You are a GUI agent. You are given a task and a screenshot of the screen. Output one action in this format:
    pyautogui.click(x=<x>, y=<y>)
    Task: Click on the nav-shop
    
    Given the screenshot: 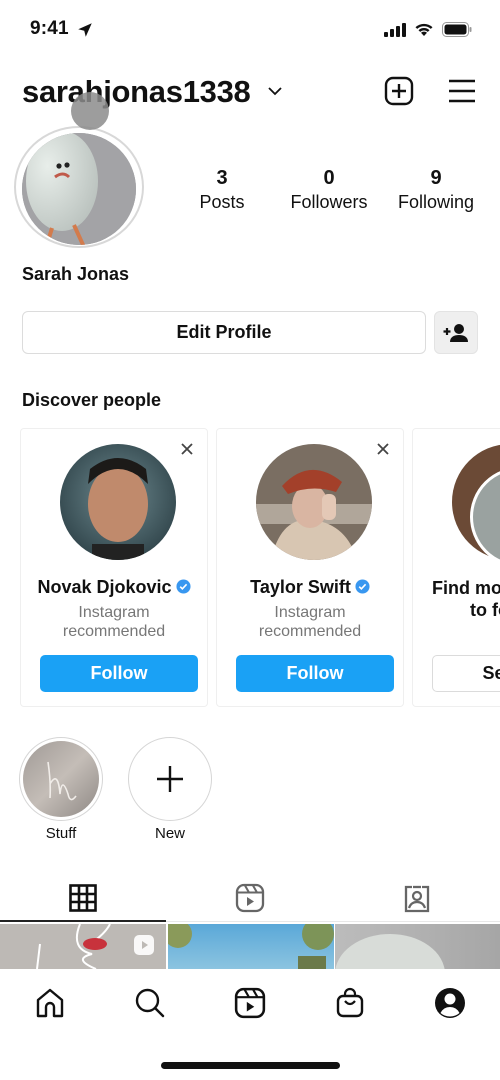 What is the action you would take?
    pyautogui.click(x=350, y=1003)
    